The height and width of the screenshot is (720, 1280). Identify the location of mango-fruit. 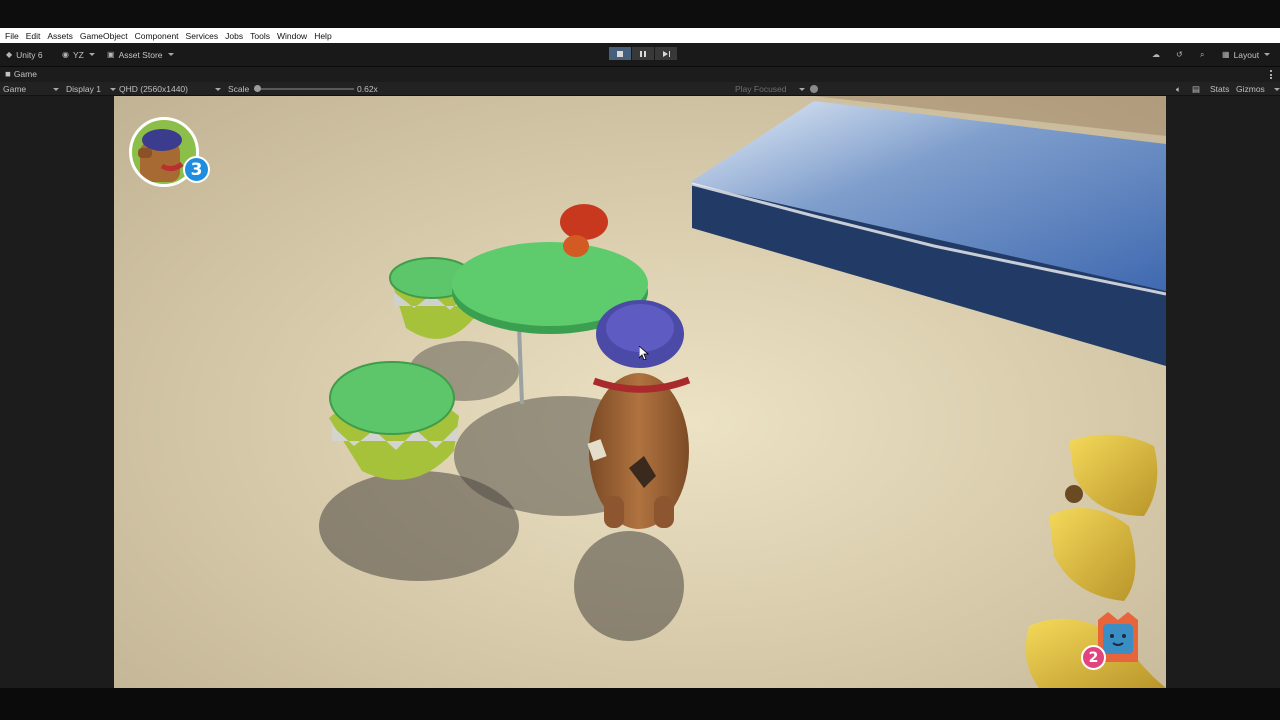
(584, 222).